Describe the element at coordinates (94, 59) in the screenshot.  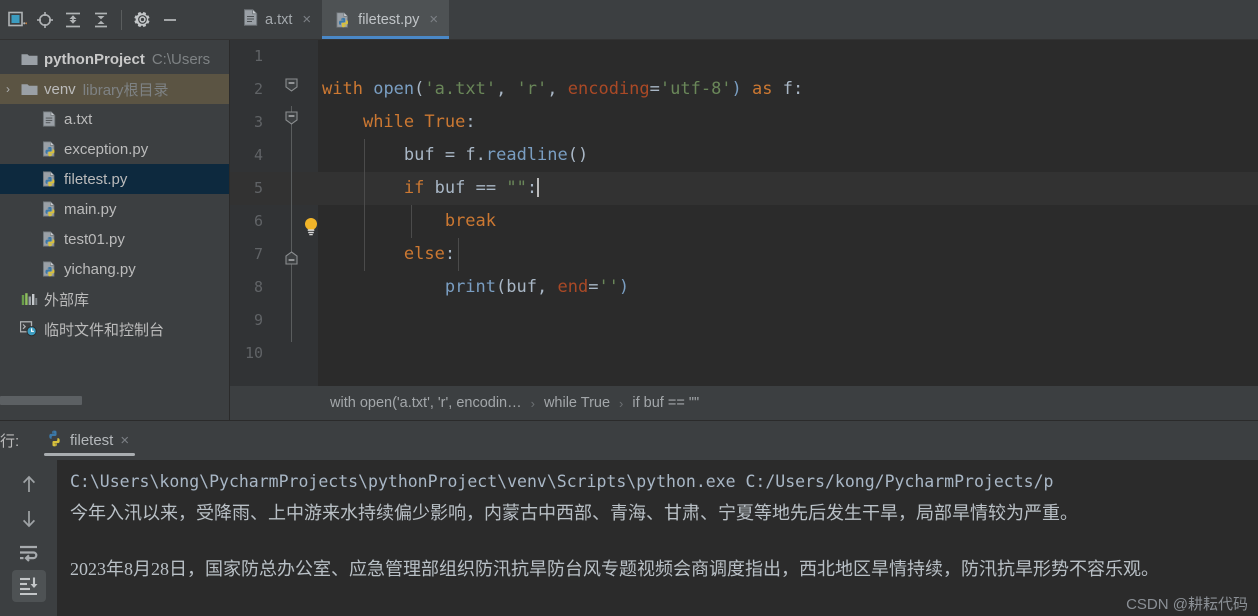
I see `project-root-label: pythonProject` at that location.